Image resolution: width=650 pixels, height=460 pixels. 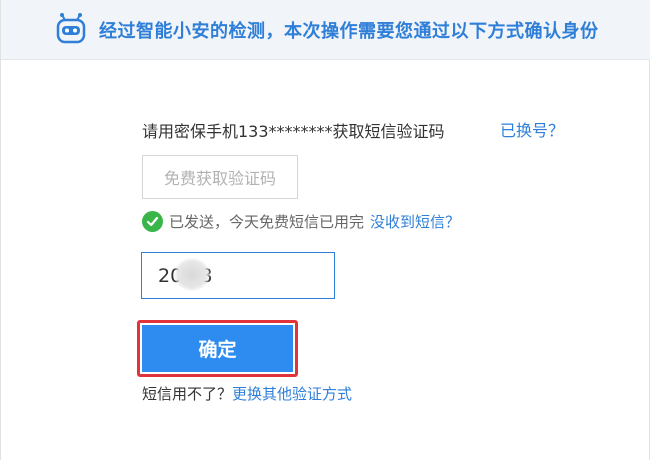 What do you see at coordinates (349, 31) in the screenshot?
I see `banner-text: 经过智能小安的检测，本次操作需要您通过以下方式确认身份` at bounding box center [349, 31].